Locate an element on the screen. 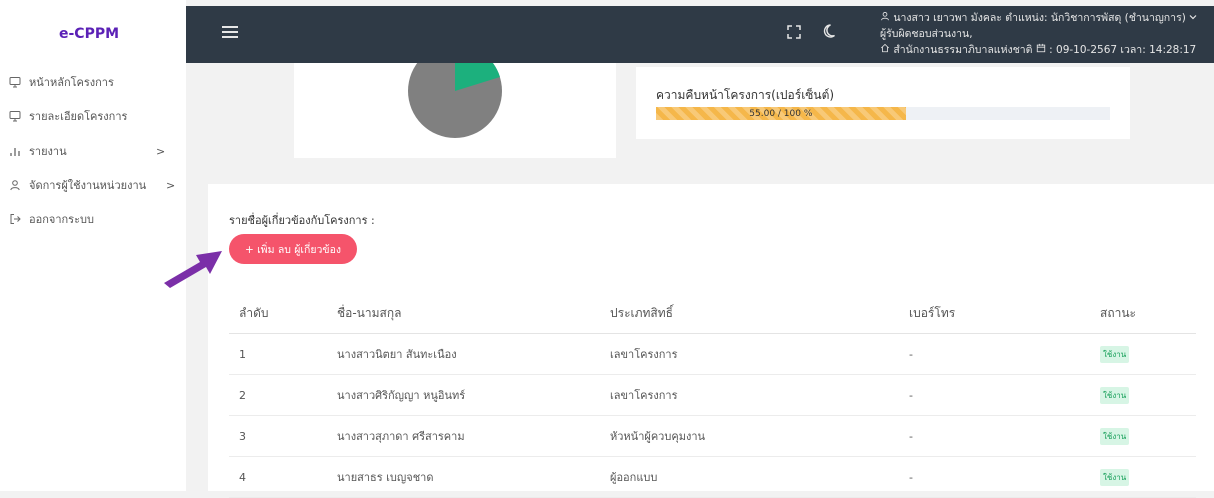 The width and height of the screenshot is (1214, 498). progress-bar-fill: 55.00 / 100 % is located at coordinates (781, 113).